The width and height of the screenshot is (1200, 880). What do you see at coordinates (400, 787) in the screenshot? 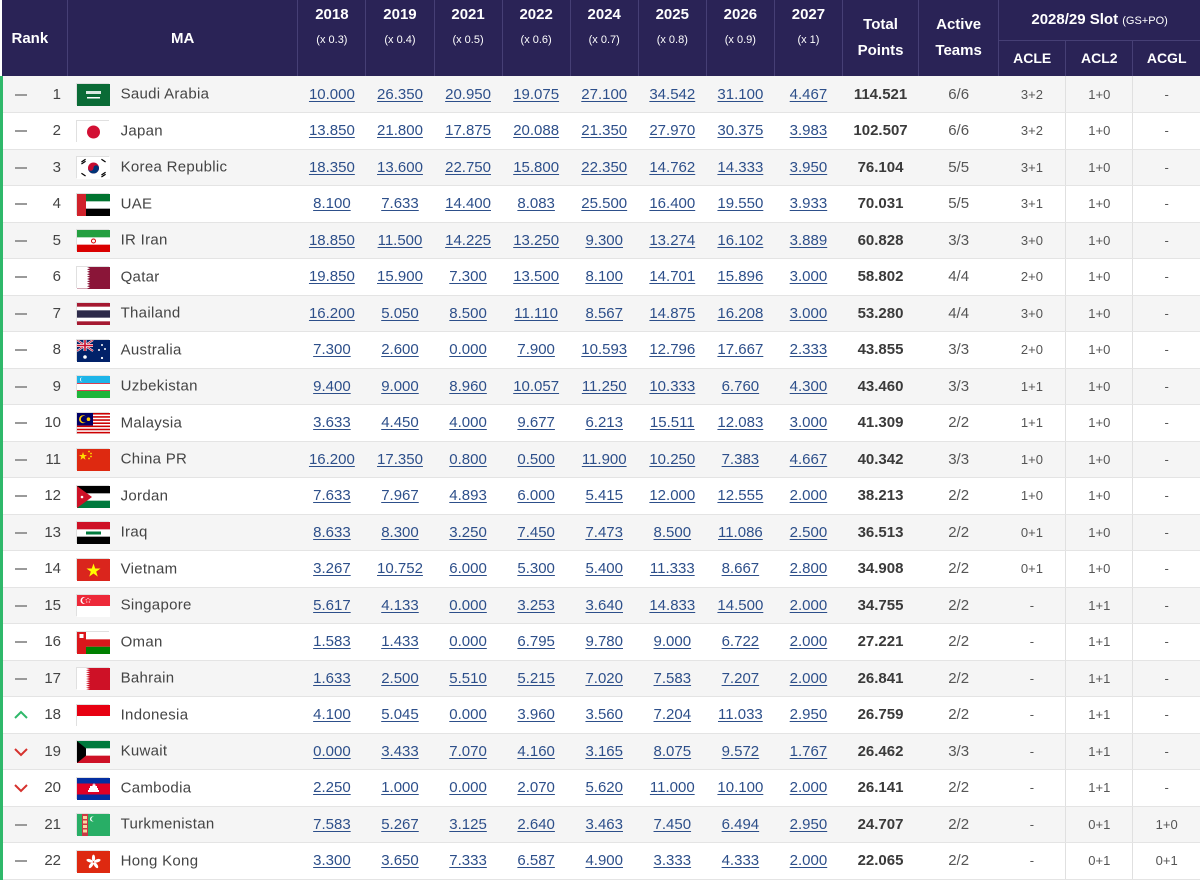
I see `year-2019-points-link: 1.000` at bounding box center [400, 787].